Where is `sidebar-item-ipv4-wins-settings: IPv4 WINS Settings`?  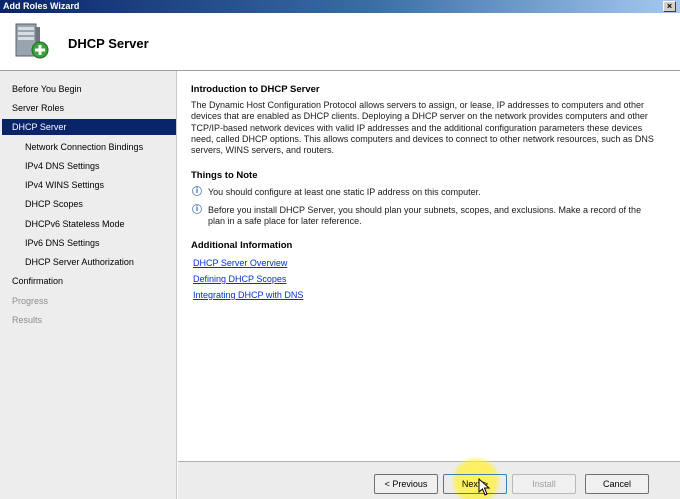
sidebar-item-ipv4-wins-settings: IPv4 WINS Settings is located at coordinates (89, 185).